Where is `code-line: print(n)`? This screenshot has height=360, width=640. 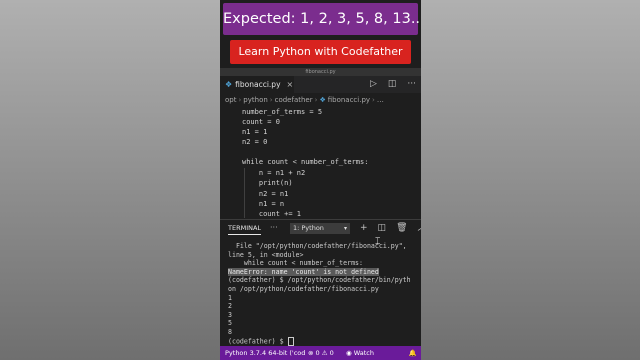 code-line: print(n) is located at coordinates (267, 183).